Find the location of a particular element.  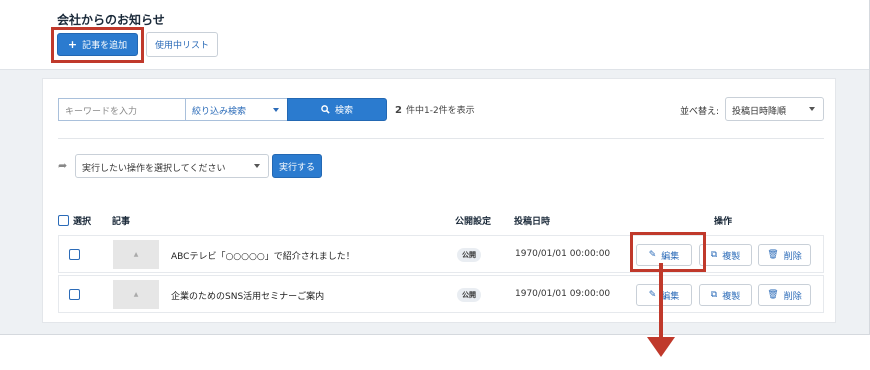

header-article: 記事 is located at coordinates (121, 222).